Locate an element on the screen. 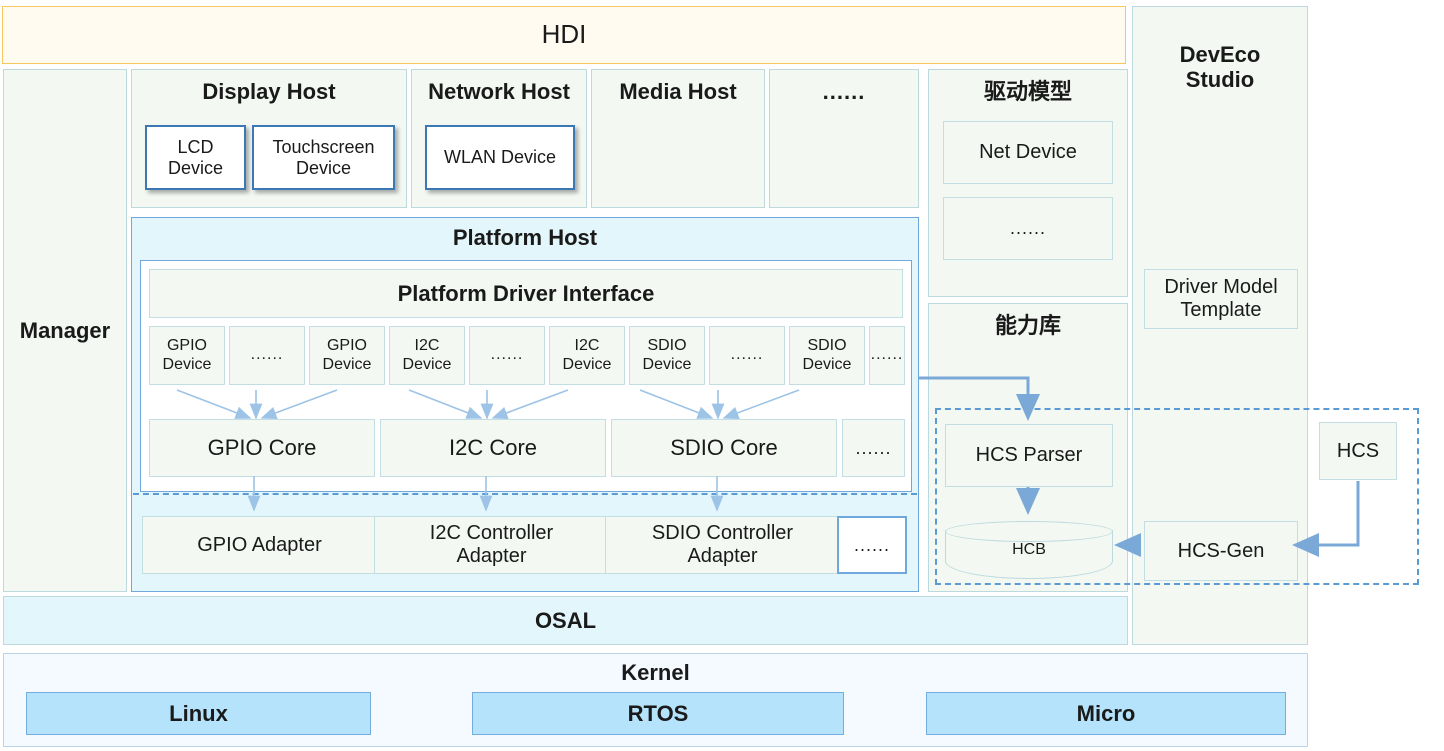  capability-library-title: 能力库 is located at coordinates (1027, 326).